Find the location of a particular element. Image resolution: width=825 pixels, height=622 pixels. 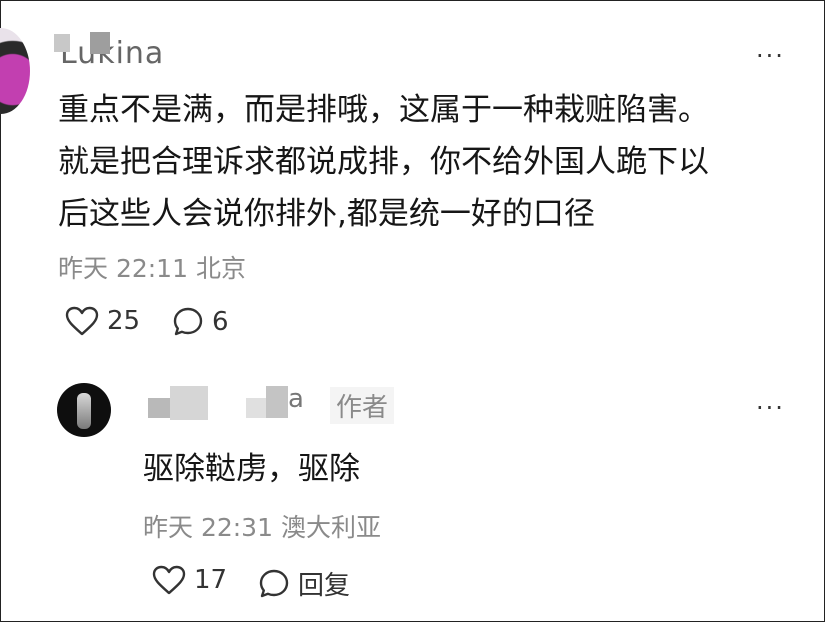

comment-reply-button: 6 is located at coordinates (200, 322).